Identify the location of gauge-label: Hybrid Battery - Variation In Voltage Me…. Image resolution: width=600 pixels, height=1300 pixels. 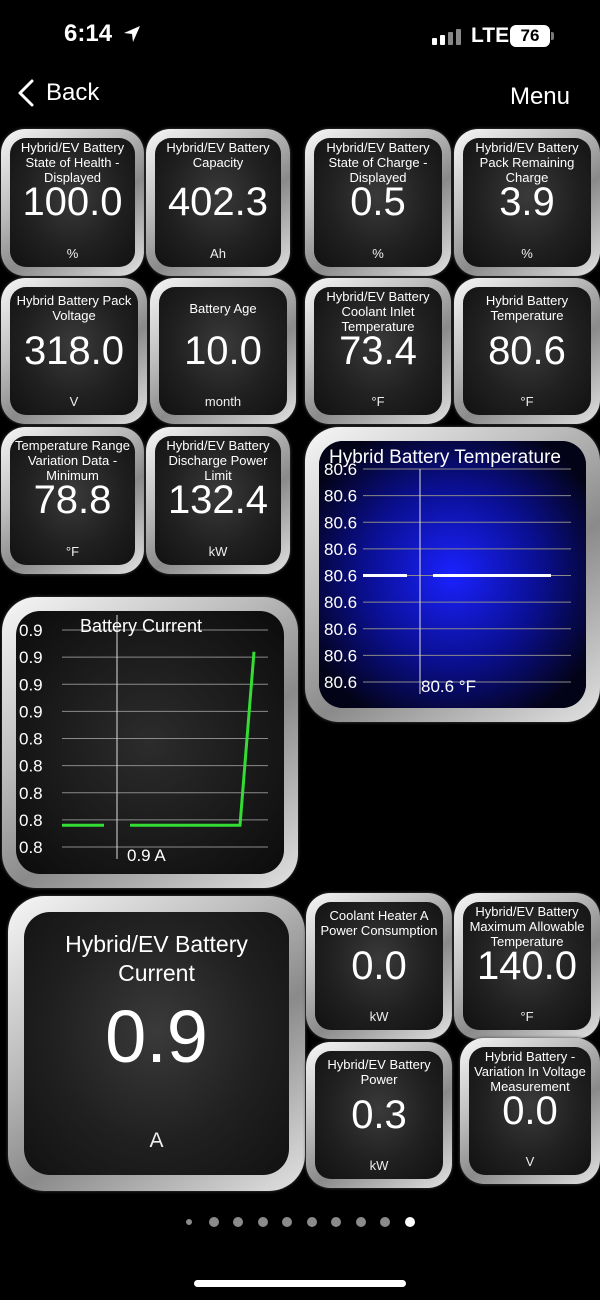
(530, 1071).